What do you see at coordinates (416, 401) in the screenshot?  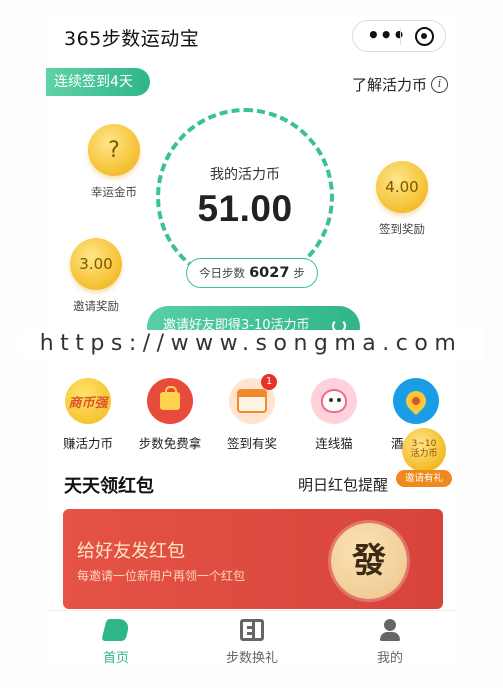 I see `location-pin-icon` at bounding box center [416, 401].